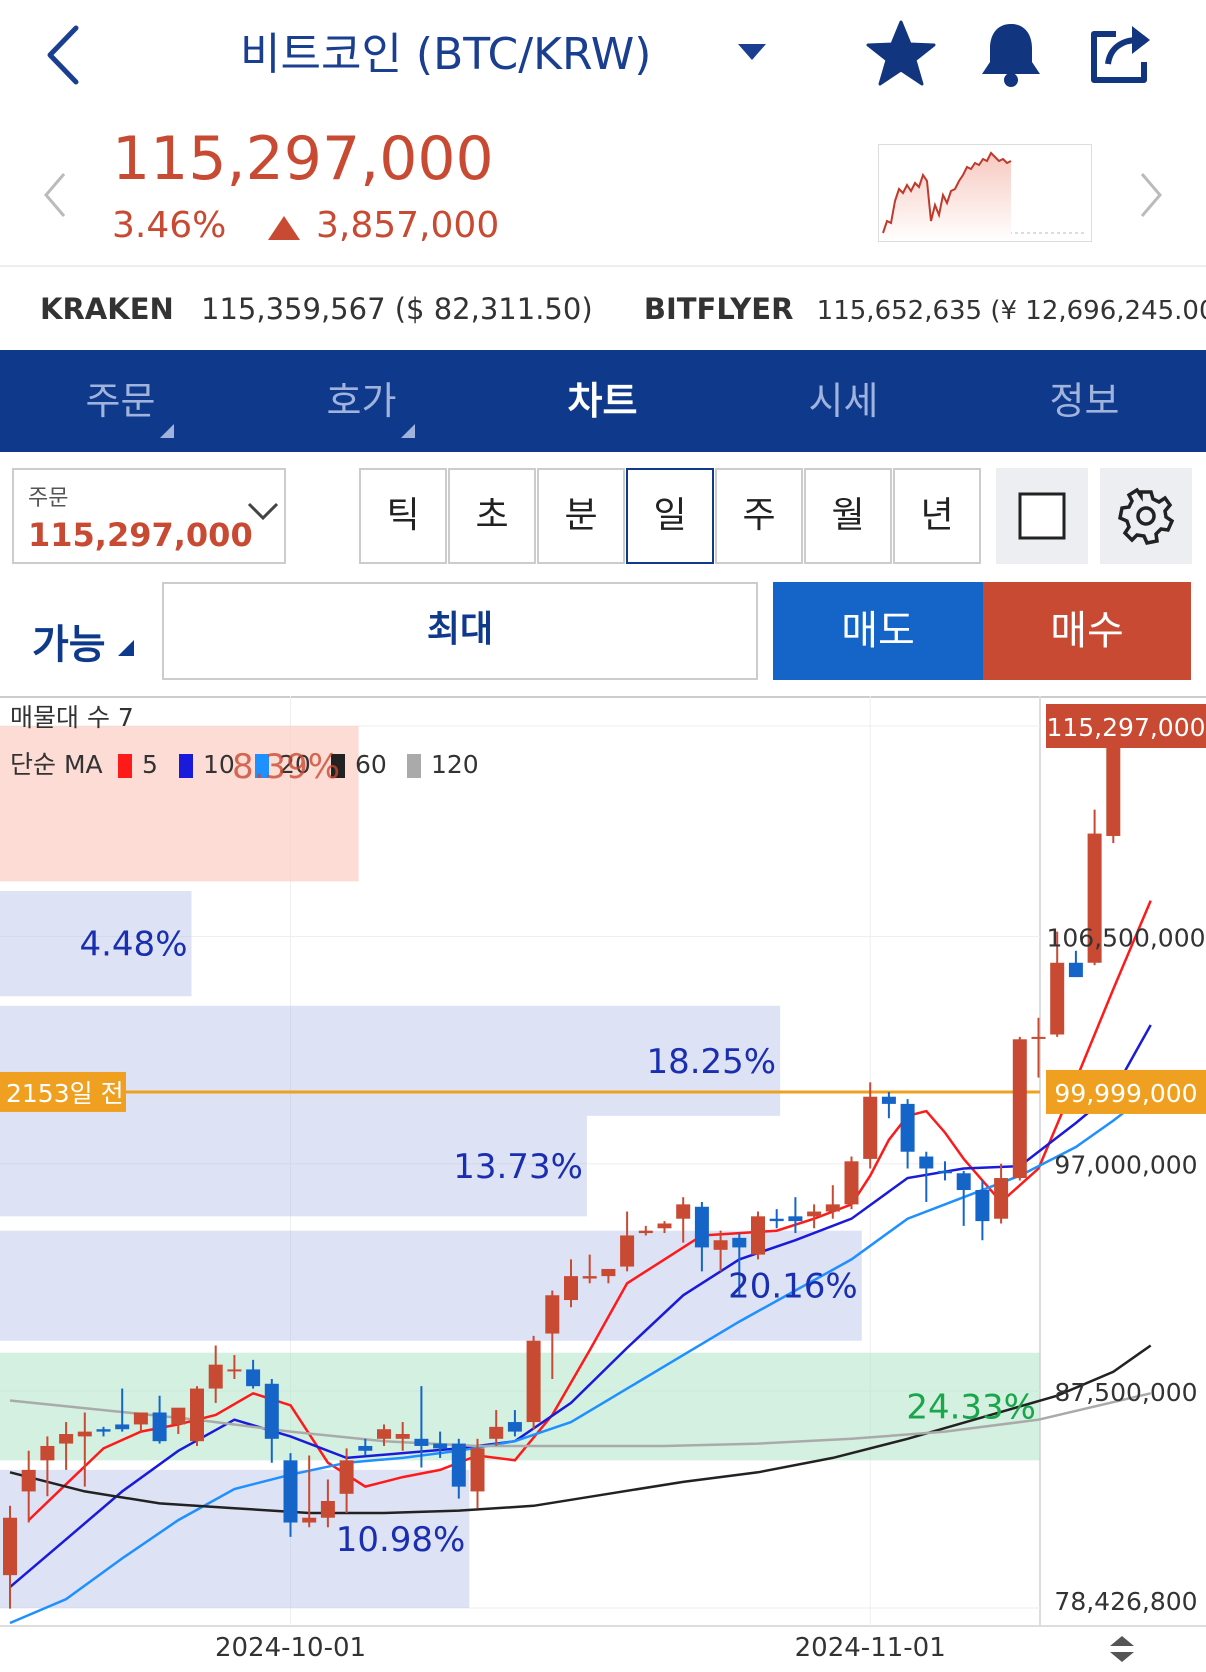  I want to click on period-week: 주, so click(759, 516).